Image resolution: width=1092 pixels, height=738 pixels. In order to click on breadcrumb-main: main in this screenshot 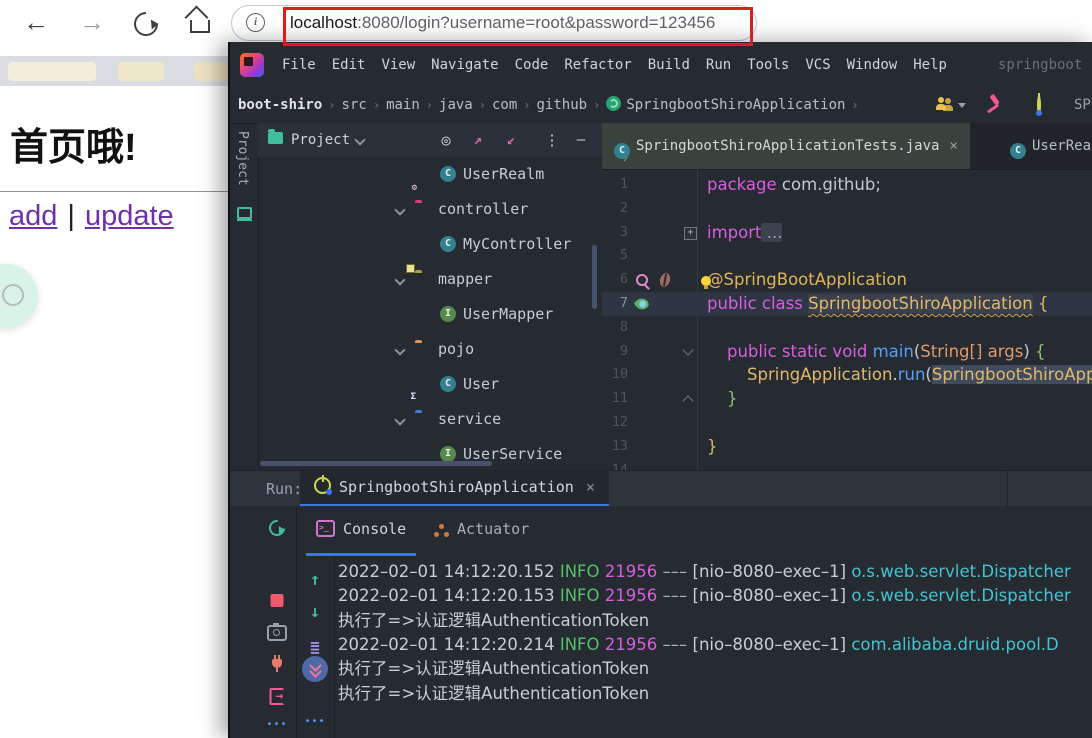, I will do `click(403, 105)`.